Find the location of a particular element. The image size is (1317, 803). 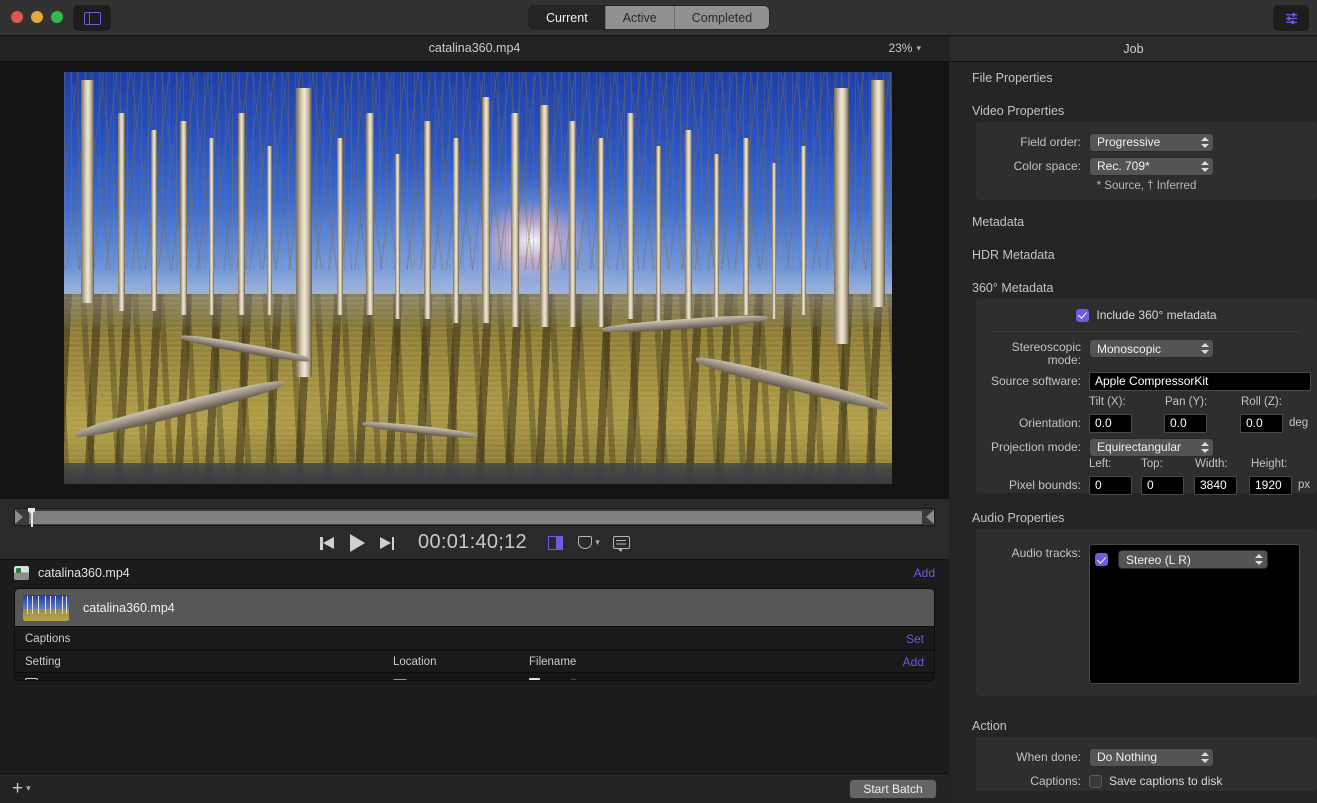

setting-icon is located at coordinates (31, 679).